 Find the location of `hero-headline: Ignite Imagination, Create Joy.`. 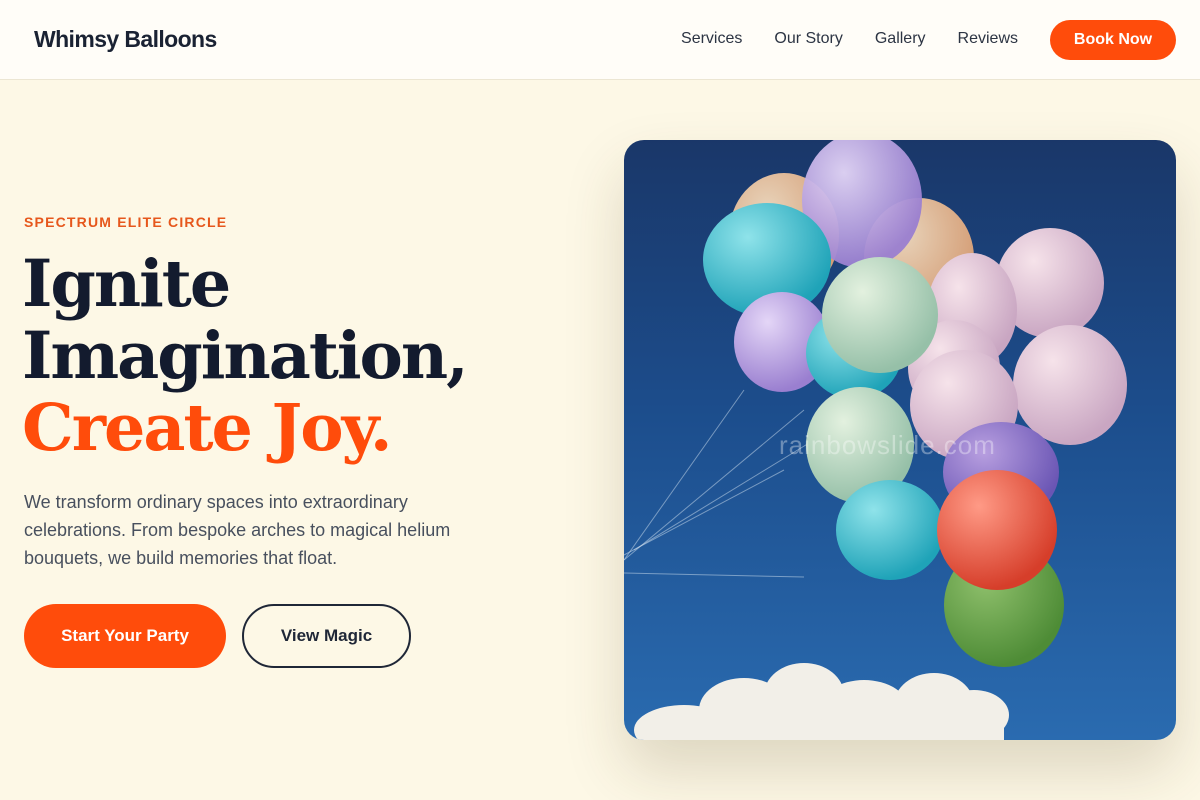

hero-headline: Ignite Imagination, Create Joy. is located at coordinates (245, 356).